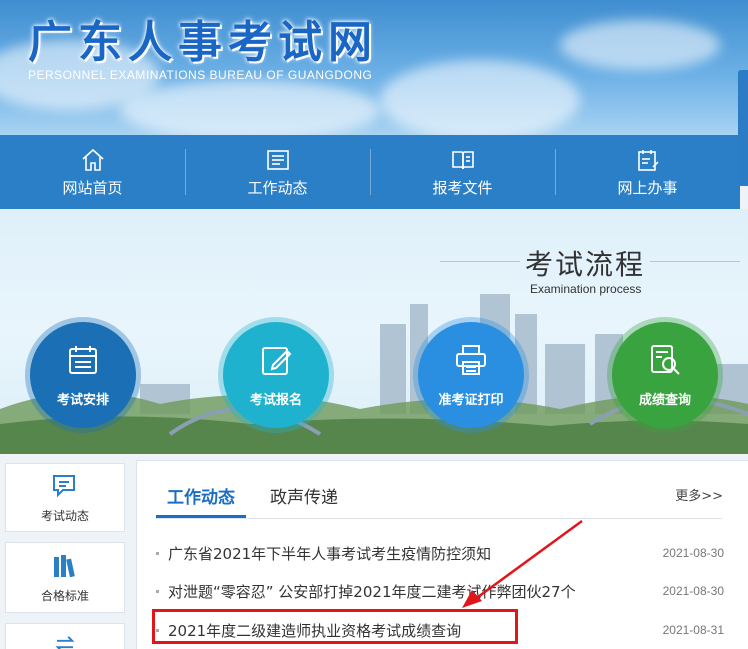 This screenshot has width=748, height=649. Describe the element at coordinates (64, 516) in the screenshot. I see `sidebar-item-label: 考试动态` at that location.